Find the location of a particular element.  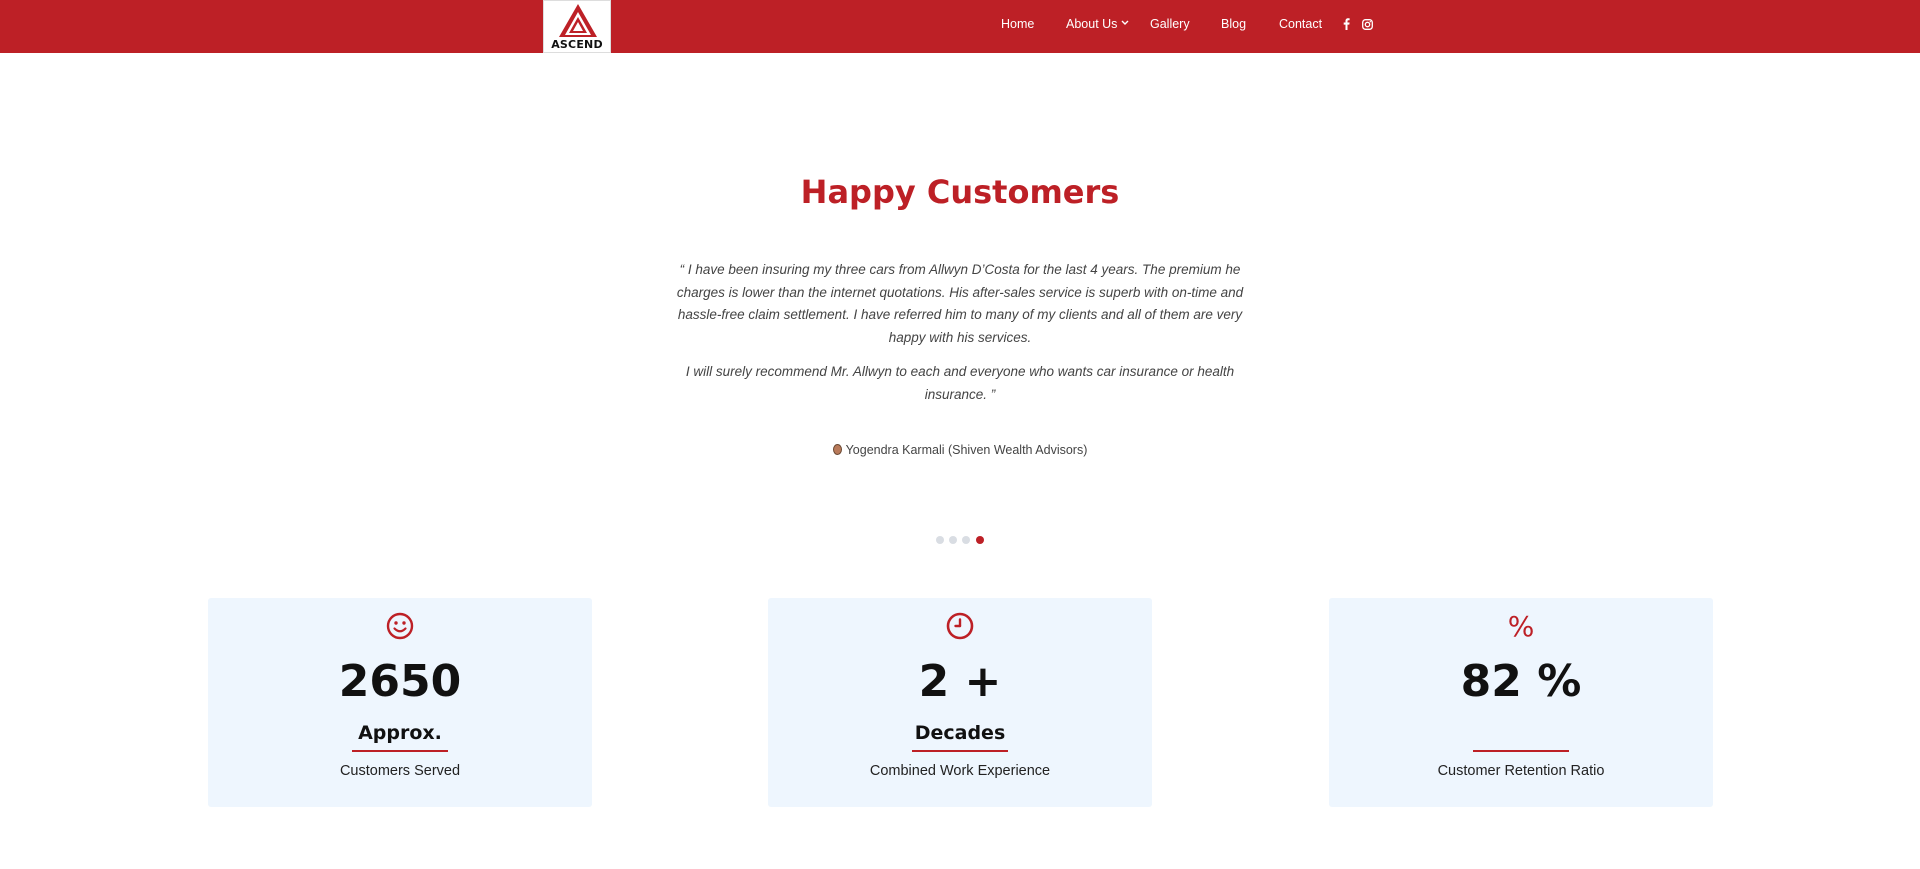

nav-gallery: Gallery is located at coordinates (1170, 24).